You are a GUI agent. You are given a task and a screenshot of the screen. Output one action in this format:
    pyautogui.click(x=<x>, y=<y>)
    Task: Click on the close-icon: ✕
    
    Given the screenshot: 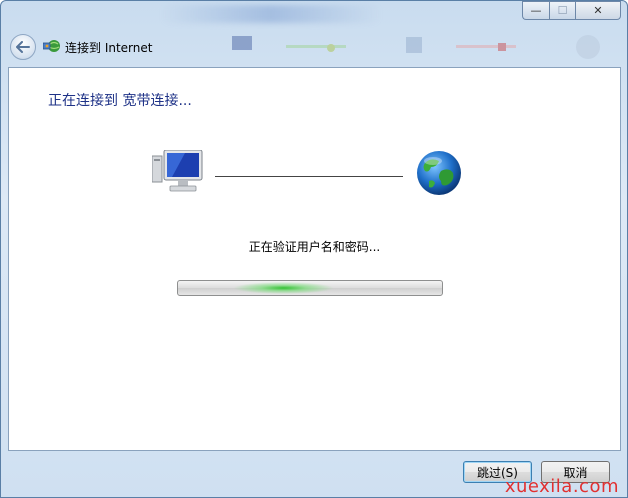 What is the action you would take?
    pyautogui.click(x=598, y=10)
    